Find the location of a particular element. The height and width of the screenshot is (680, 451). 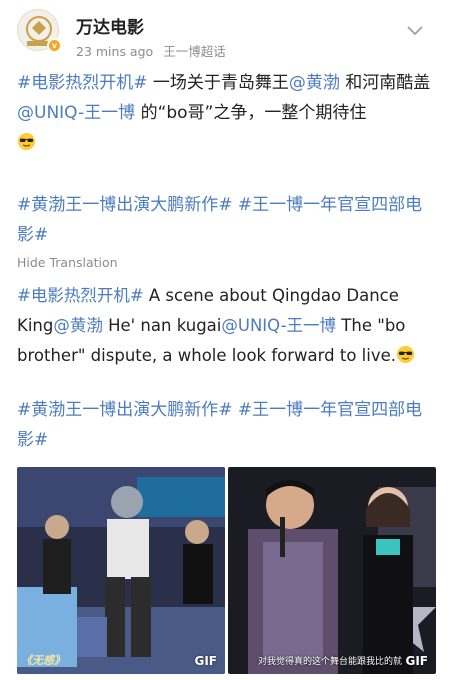

text-segment: 一场关于青岛舞王 is located at coordinates (218, 83).